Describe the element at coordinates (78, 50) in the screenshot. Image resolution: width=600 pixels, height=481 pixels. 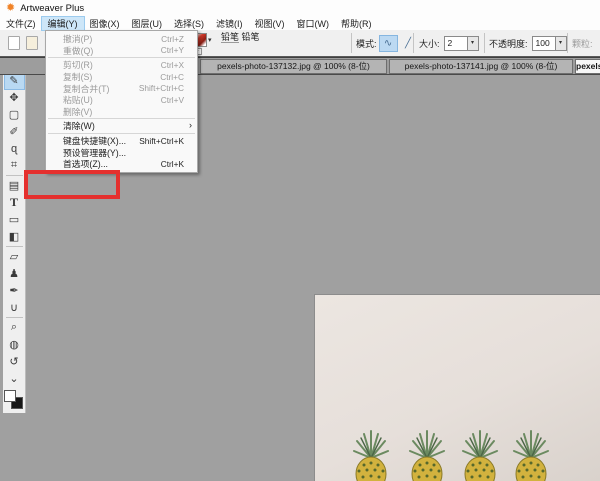
I see `menu-item-label: 重做(Q)` at that location.